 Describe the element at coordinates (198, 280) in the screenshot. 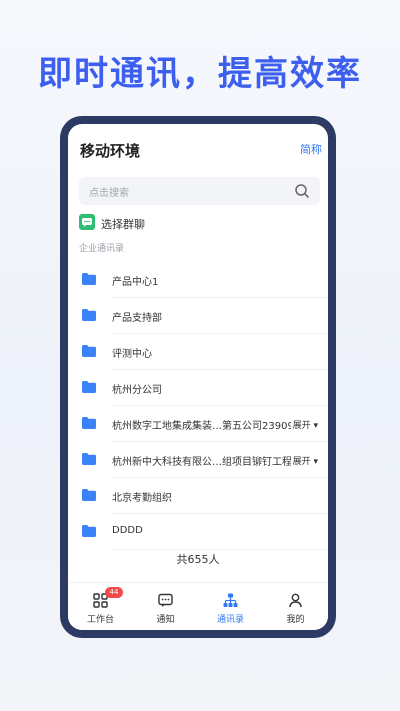

I see `list-item: 产品中心1` at that location.